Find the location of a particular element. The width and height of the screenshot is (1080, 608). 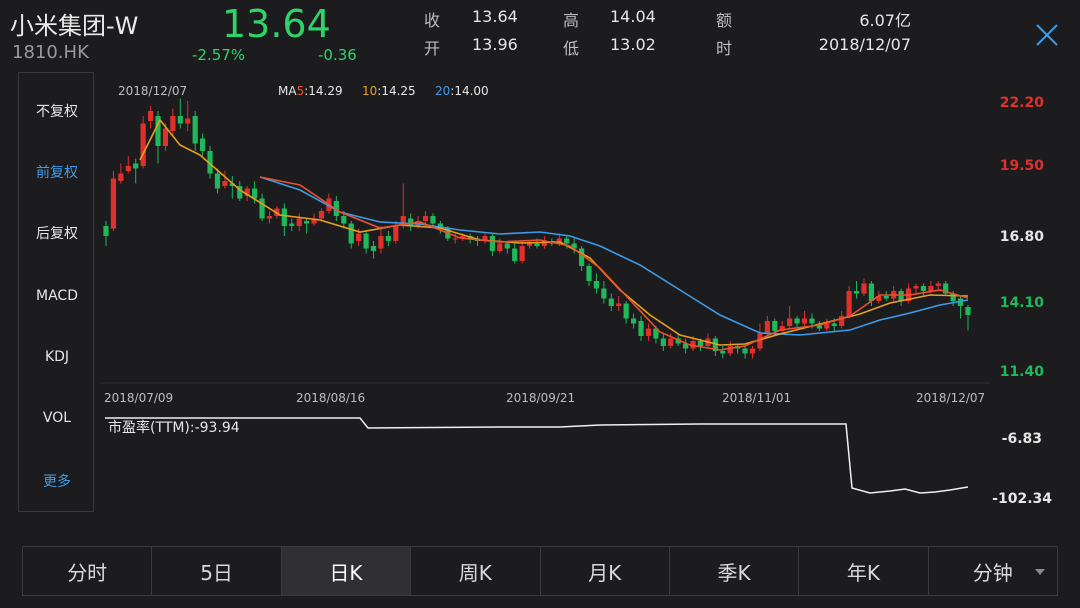

pe-label: 市盈率(TTM):-93.94 is located at coordinates (174, 427).